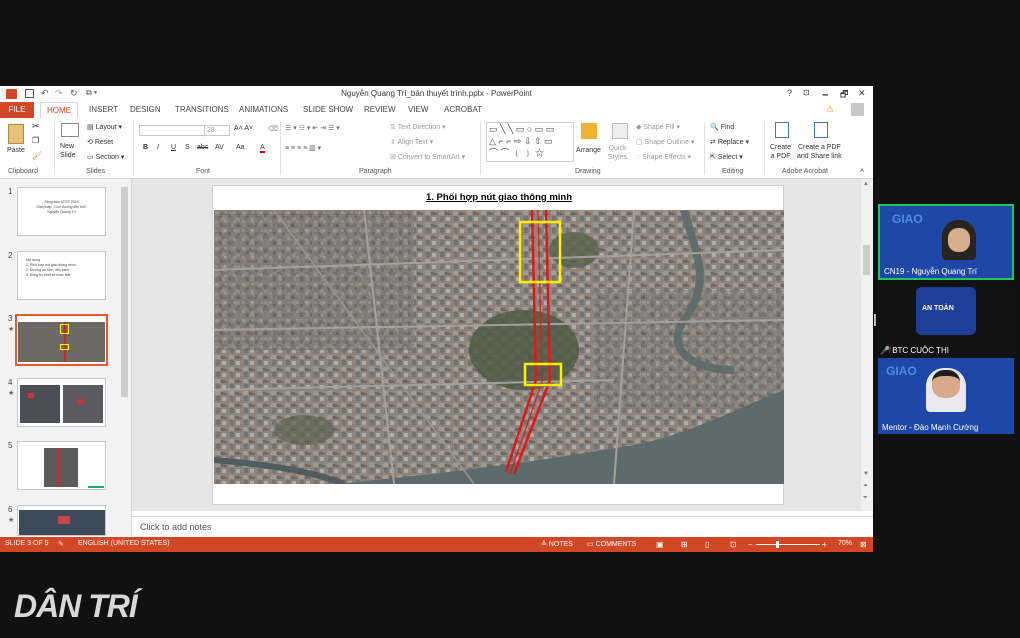 The image size is (1020, 638). Describe the element at coordinates (202, 147) in the screenshot. I see `strikethrough-button: abc` at that location.